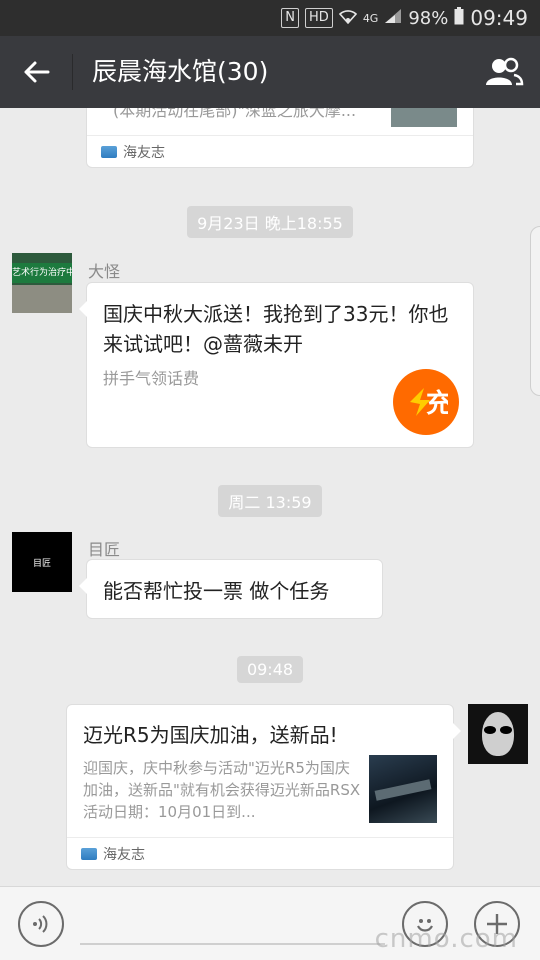  What do you see at coordinates (72, 72) in the screenshot?
I see `header-divider` at bounding box center [72, 72].